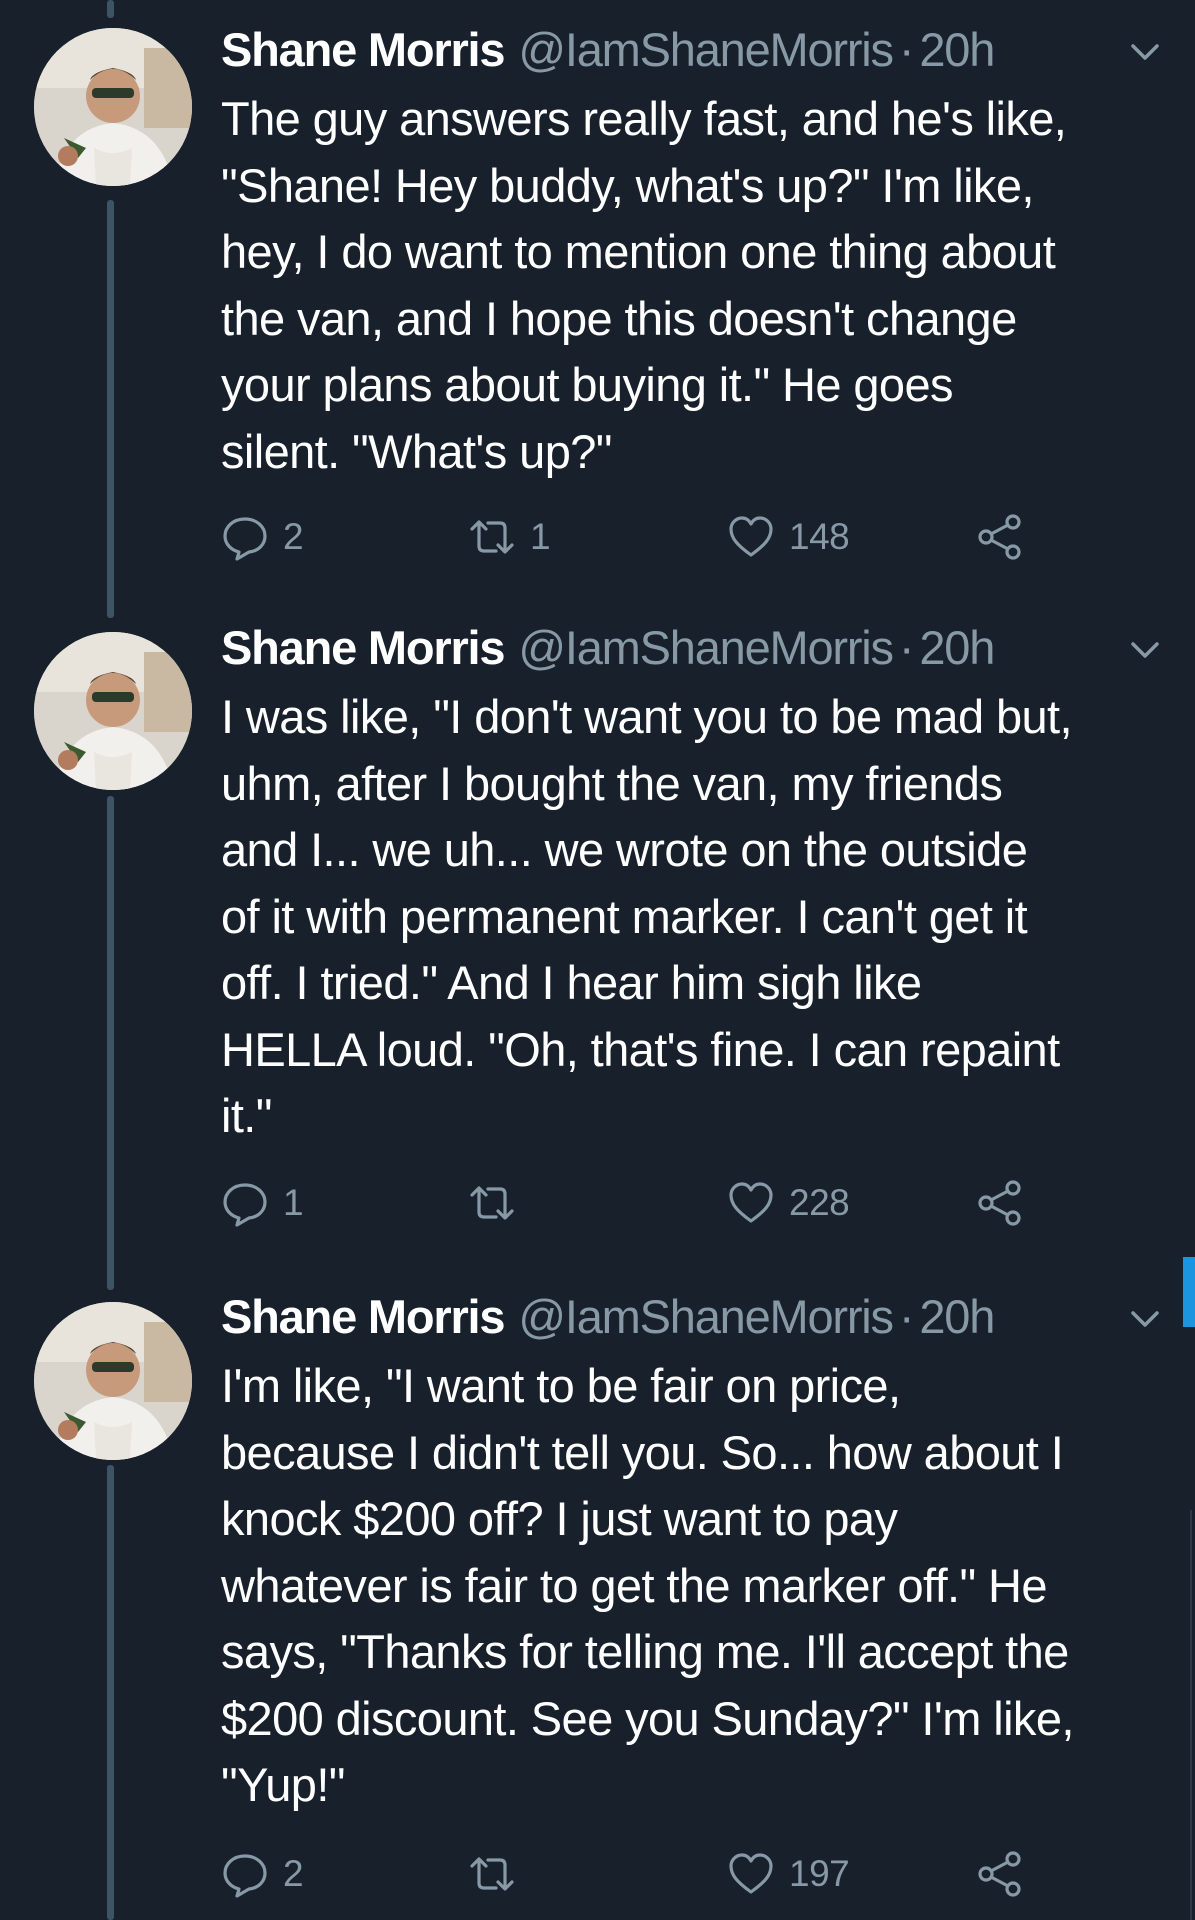 The image size is (1195, 1920). I want to click on retweet-count: 1, so click(540, 536).